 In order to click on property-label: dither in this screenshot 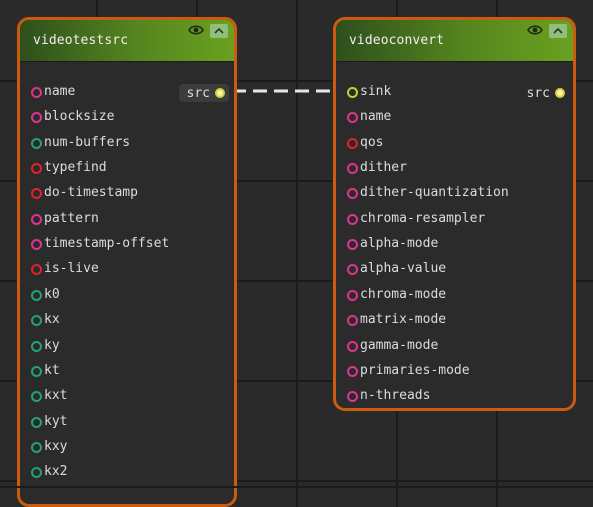, I will do `click(383, 168)`.